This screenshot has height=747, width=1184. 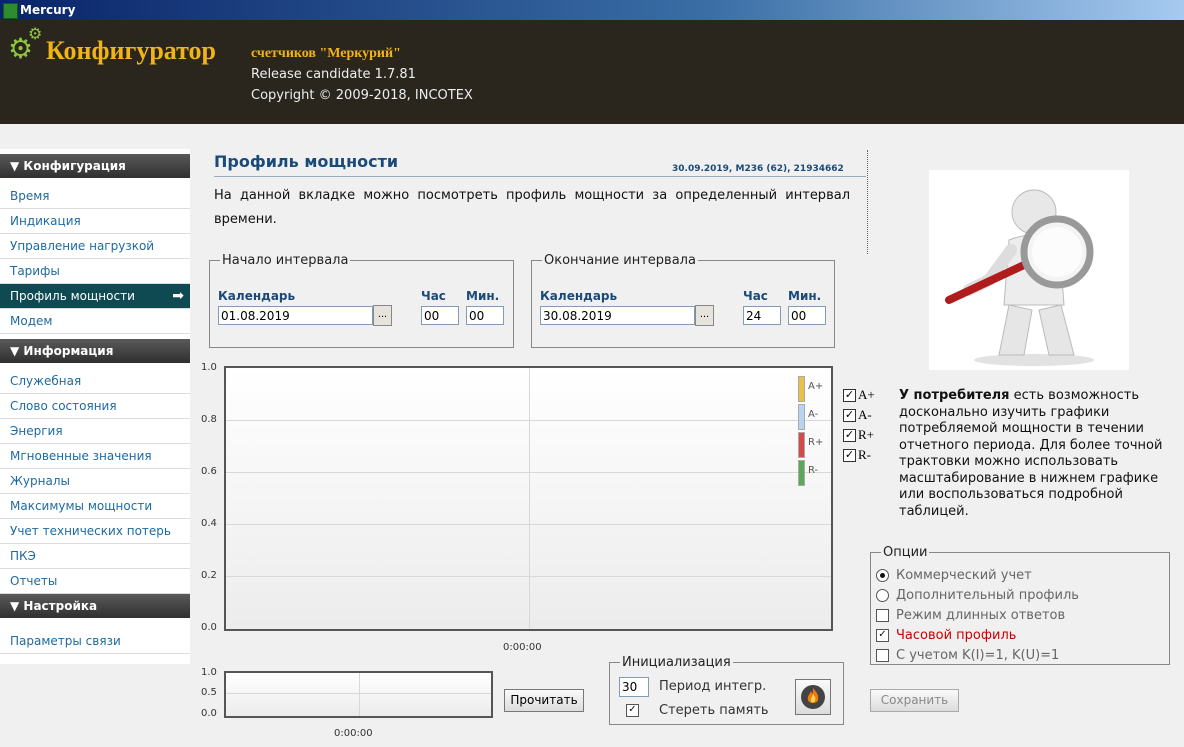 What do you see at coordinates (544, 700) in the screenshot?
I see `read-button: Прочитать` at bounding box center [544, 700].